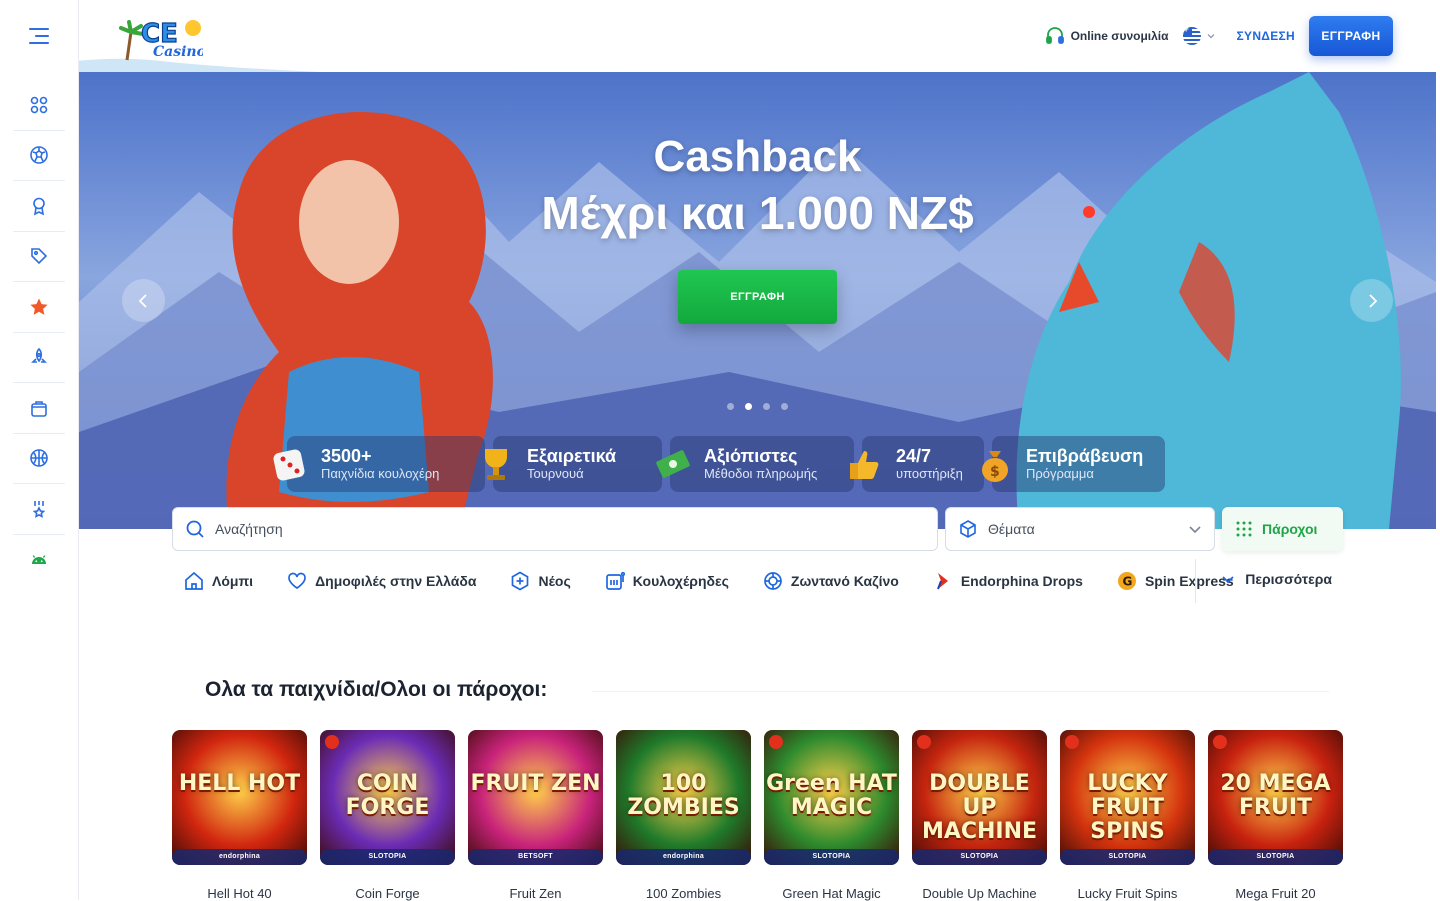 This screenshot has height=901, width=1440. I want to click on category-spin-express: G Spin Express, so click(1175, 581).